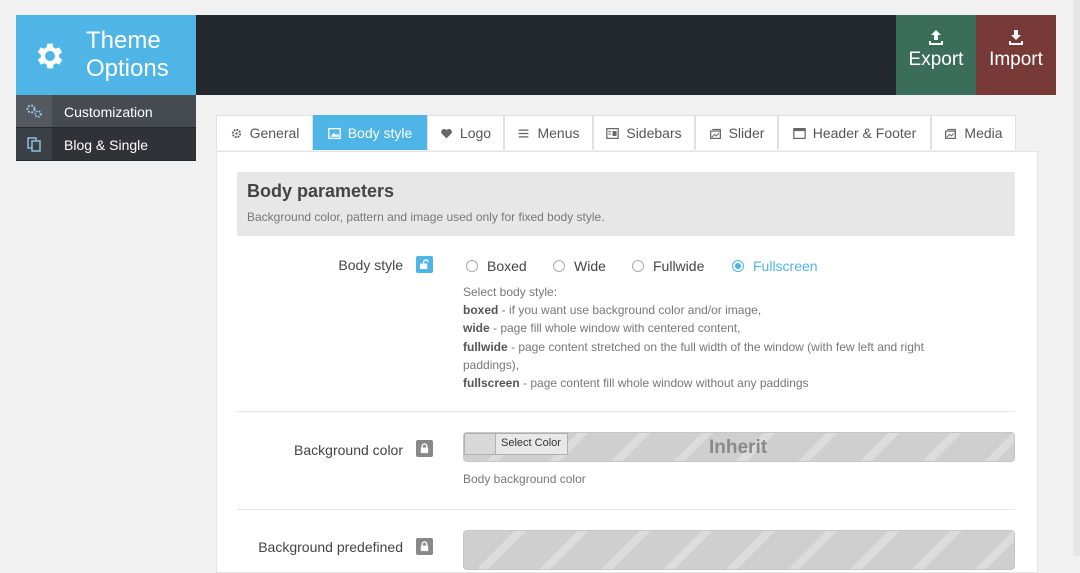  I want to click on color-value: Inherit, so click(738, 447).